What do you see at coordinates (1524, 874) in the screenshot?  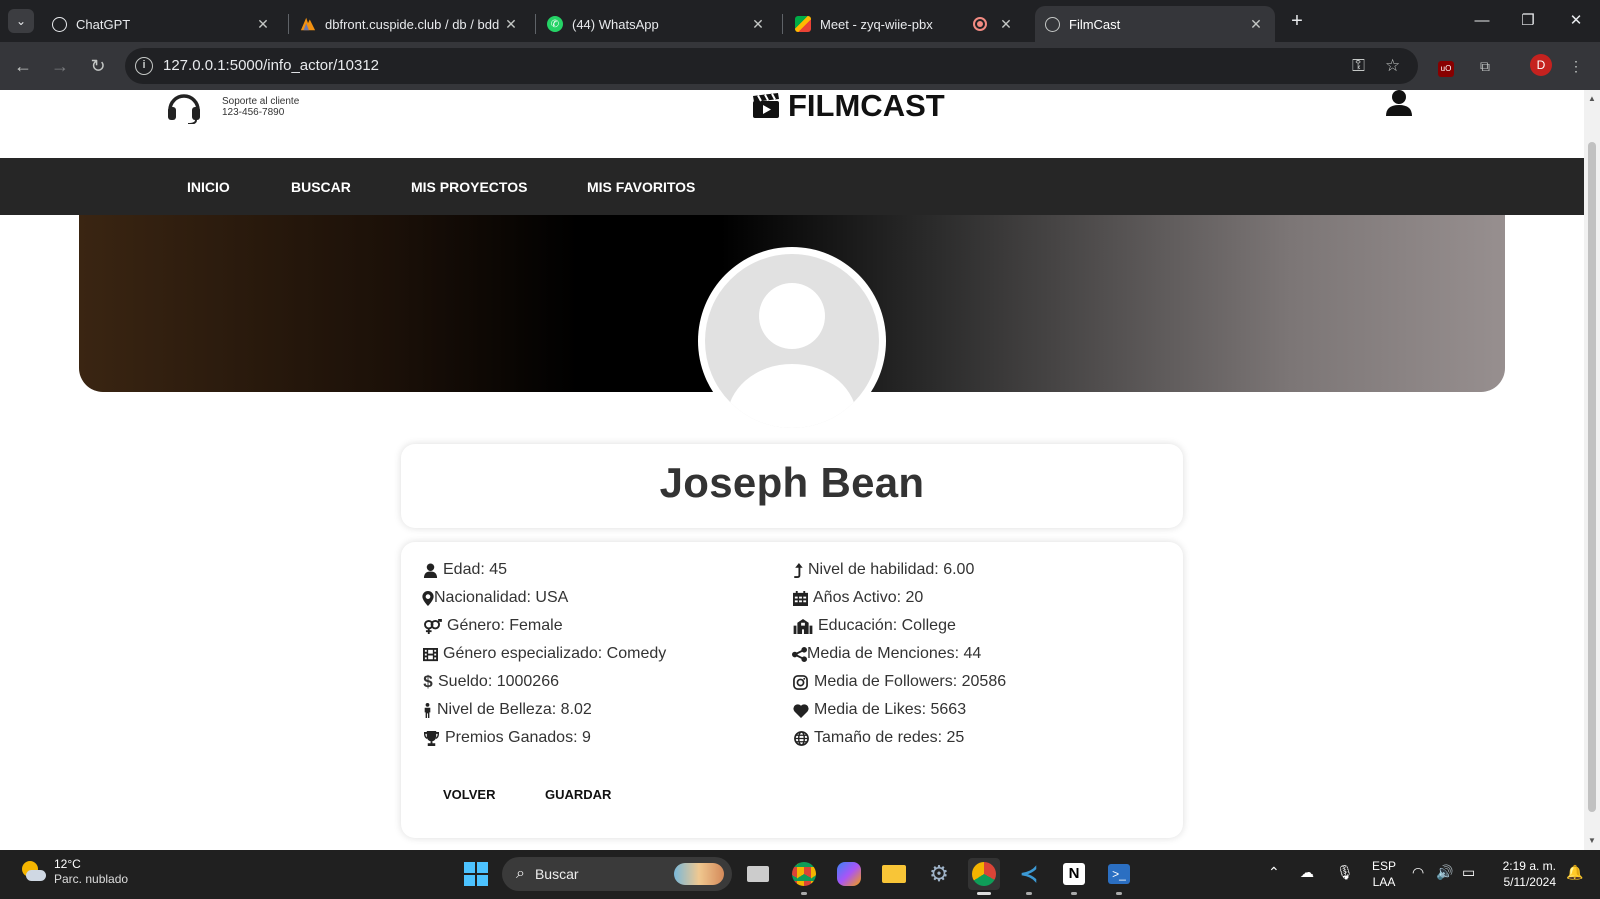 I see `system-clock: 2:19 a. m. 5/11/2024` at bounding box center [1524, 874].